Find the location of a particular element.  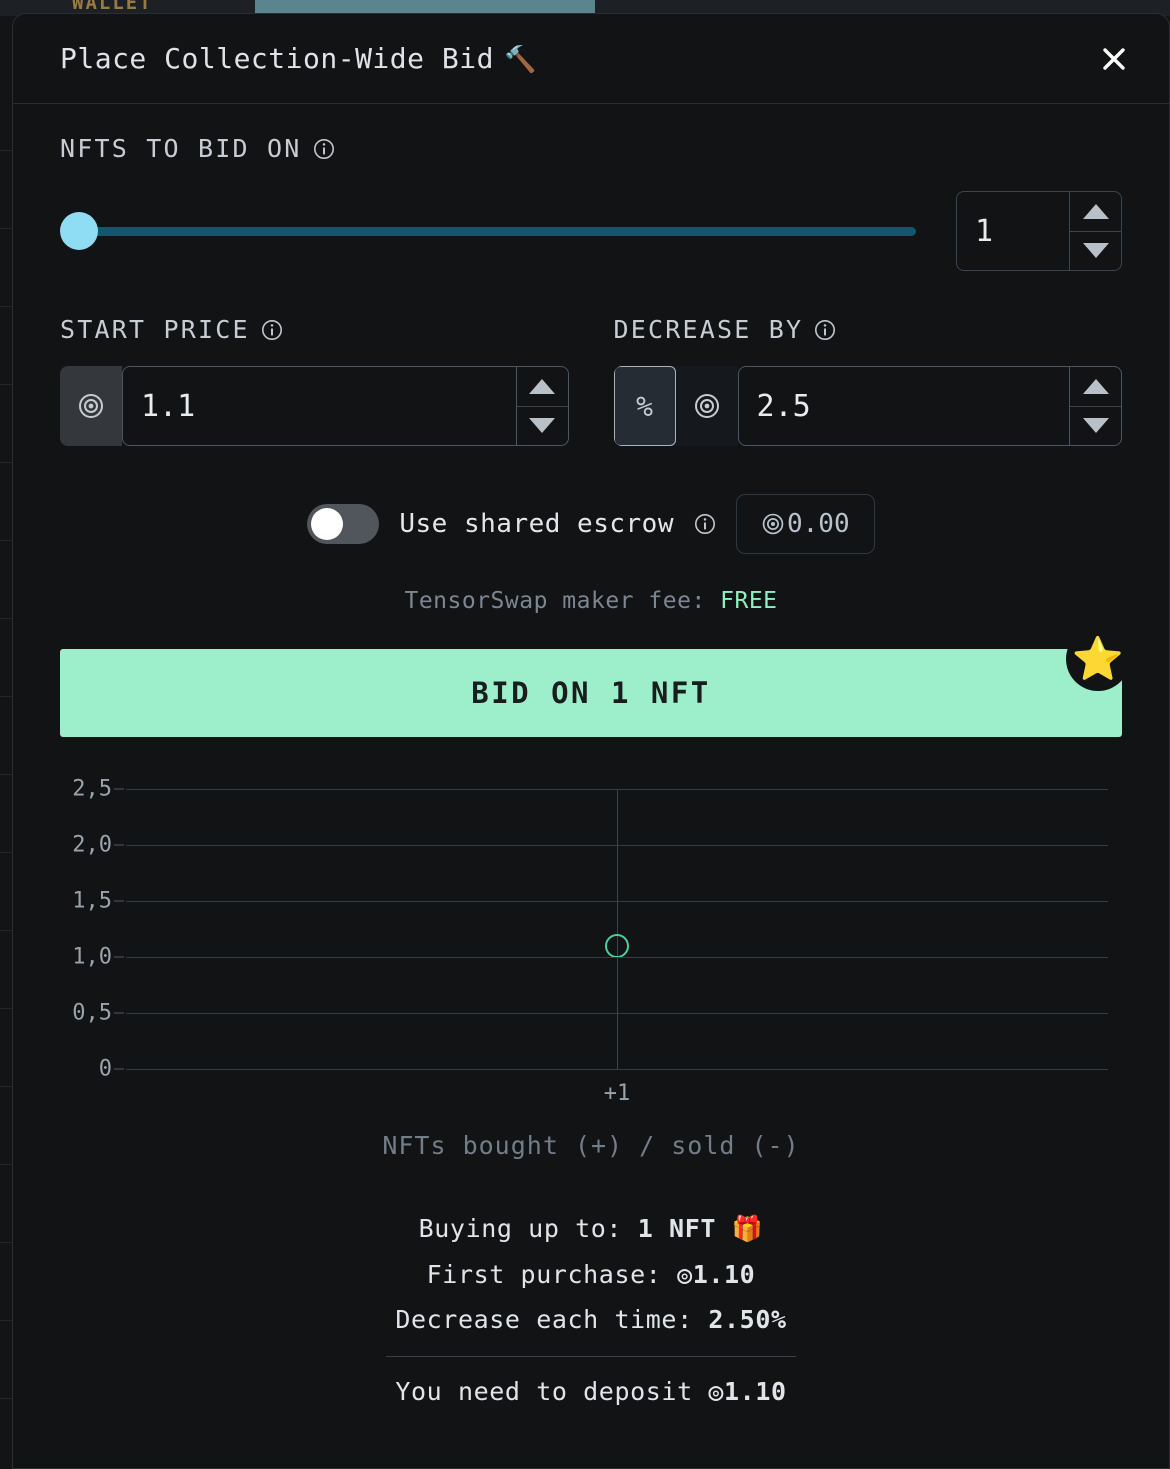

bid-button-wrapper: BID ON 1 NFT ⭐ is located at coordinates (595, 682).